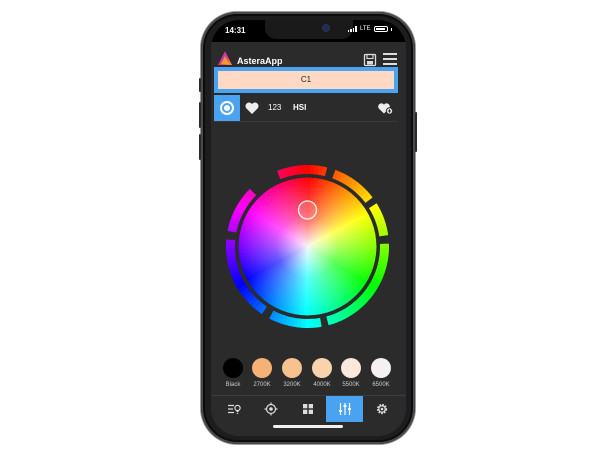 Image resolution: width=610 pixels, height=450 pixels. I want to click on swatch-2700k, so click(262, 368).